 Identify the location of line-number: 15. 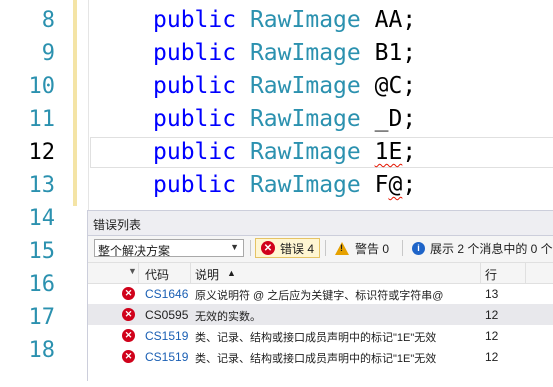
(42, 251).